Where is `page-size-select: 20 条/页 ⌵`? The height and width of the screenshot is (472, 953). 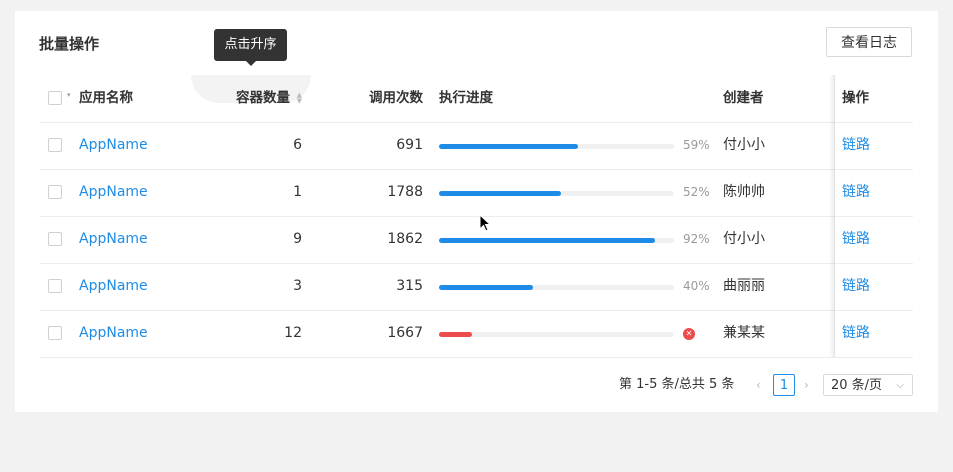
page-size-select: 20 条/页 ⌵ is located at coordinates (868, 385).